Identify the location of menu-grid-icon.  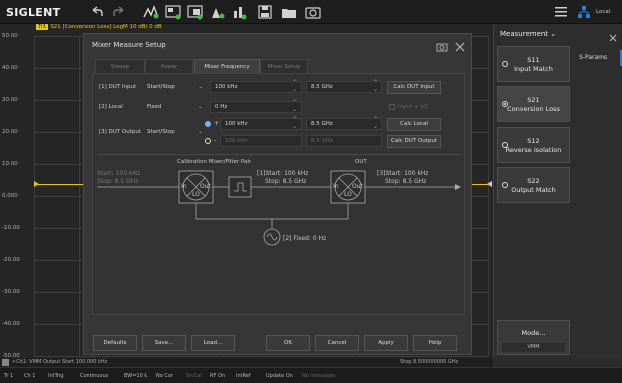
(561, 12).